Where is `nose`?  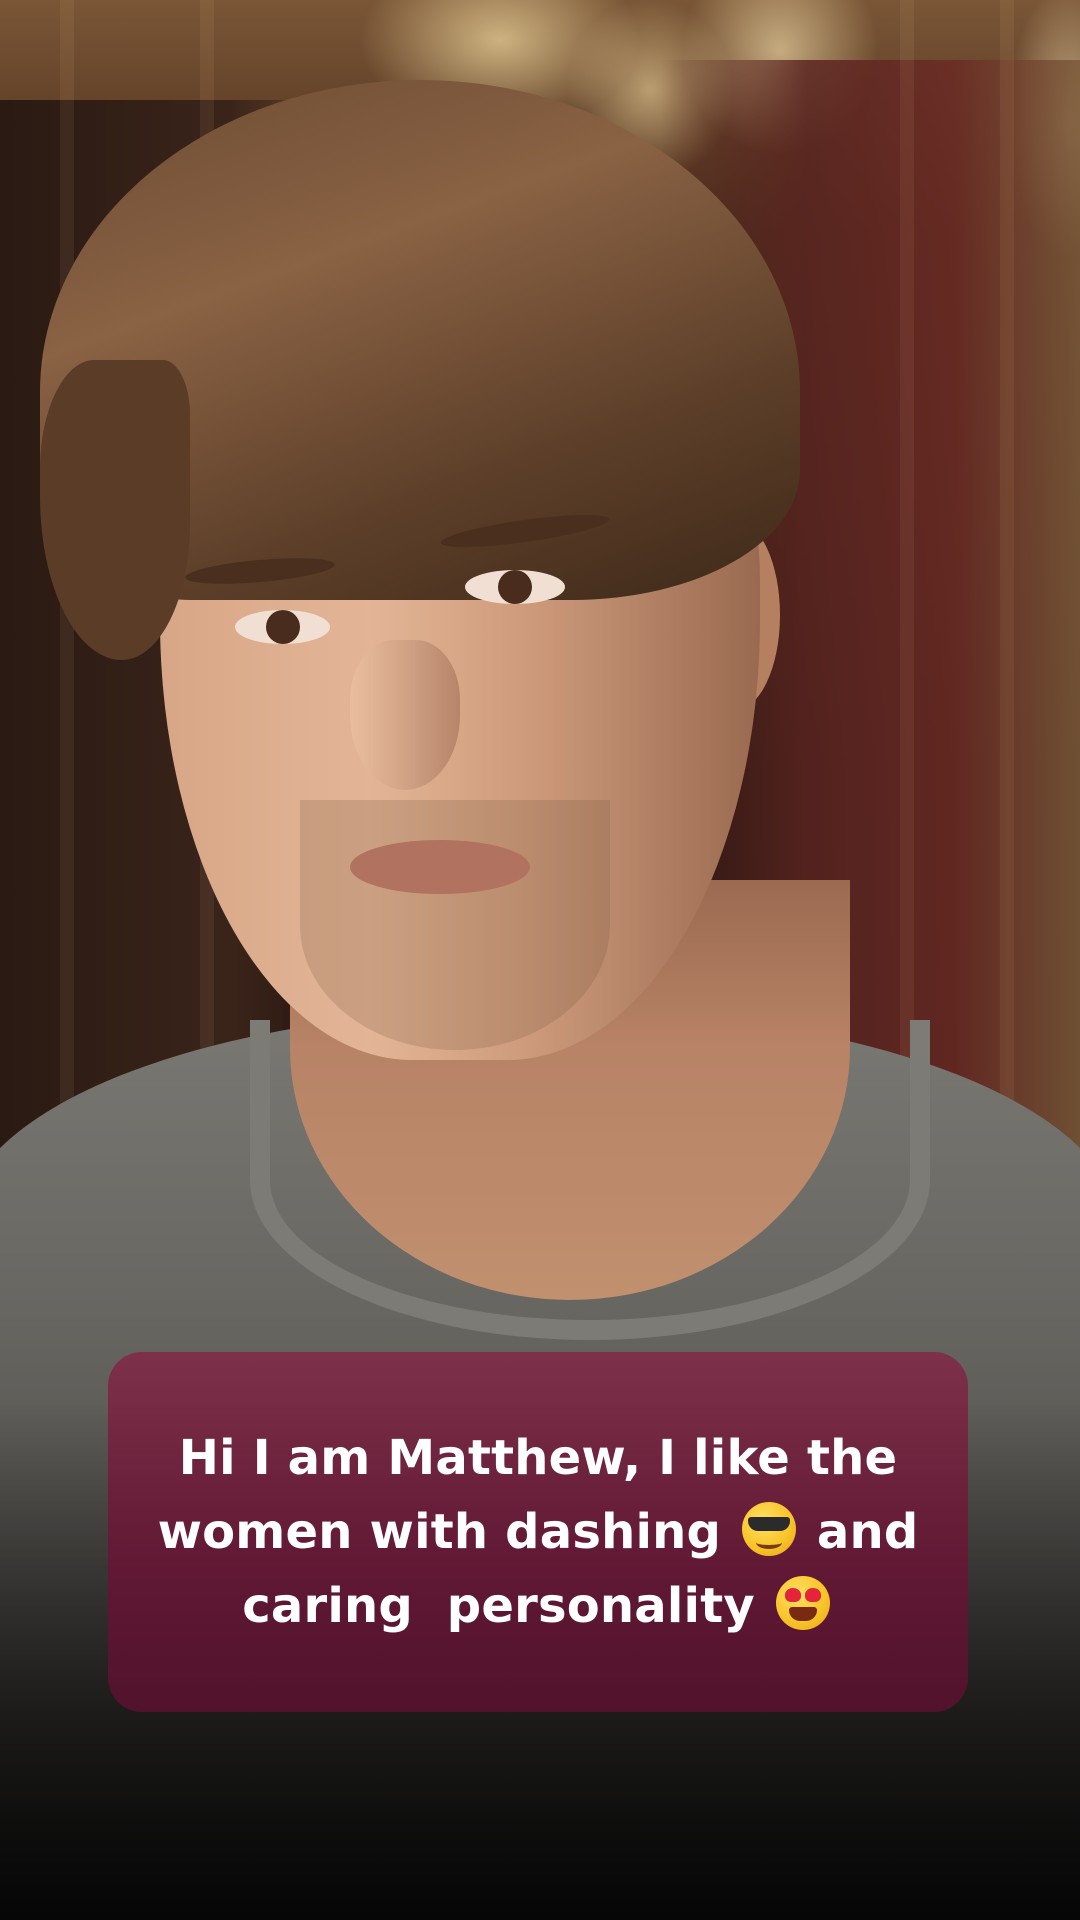 nose is located at coordinates (405, 715).